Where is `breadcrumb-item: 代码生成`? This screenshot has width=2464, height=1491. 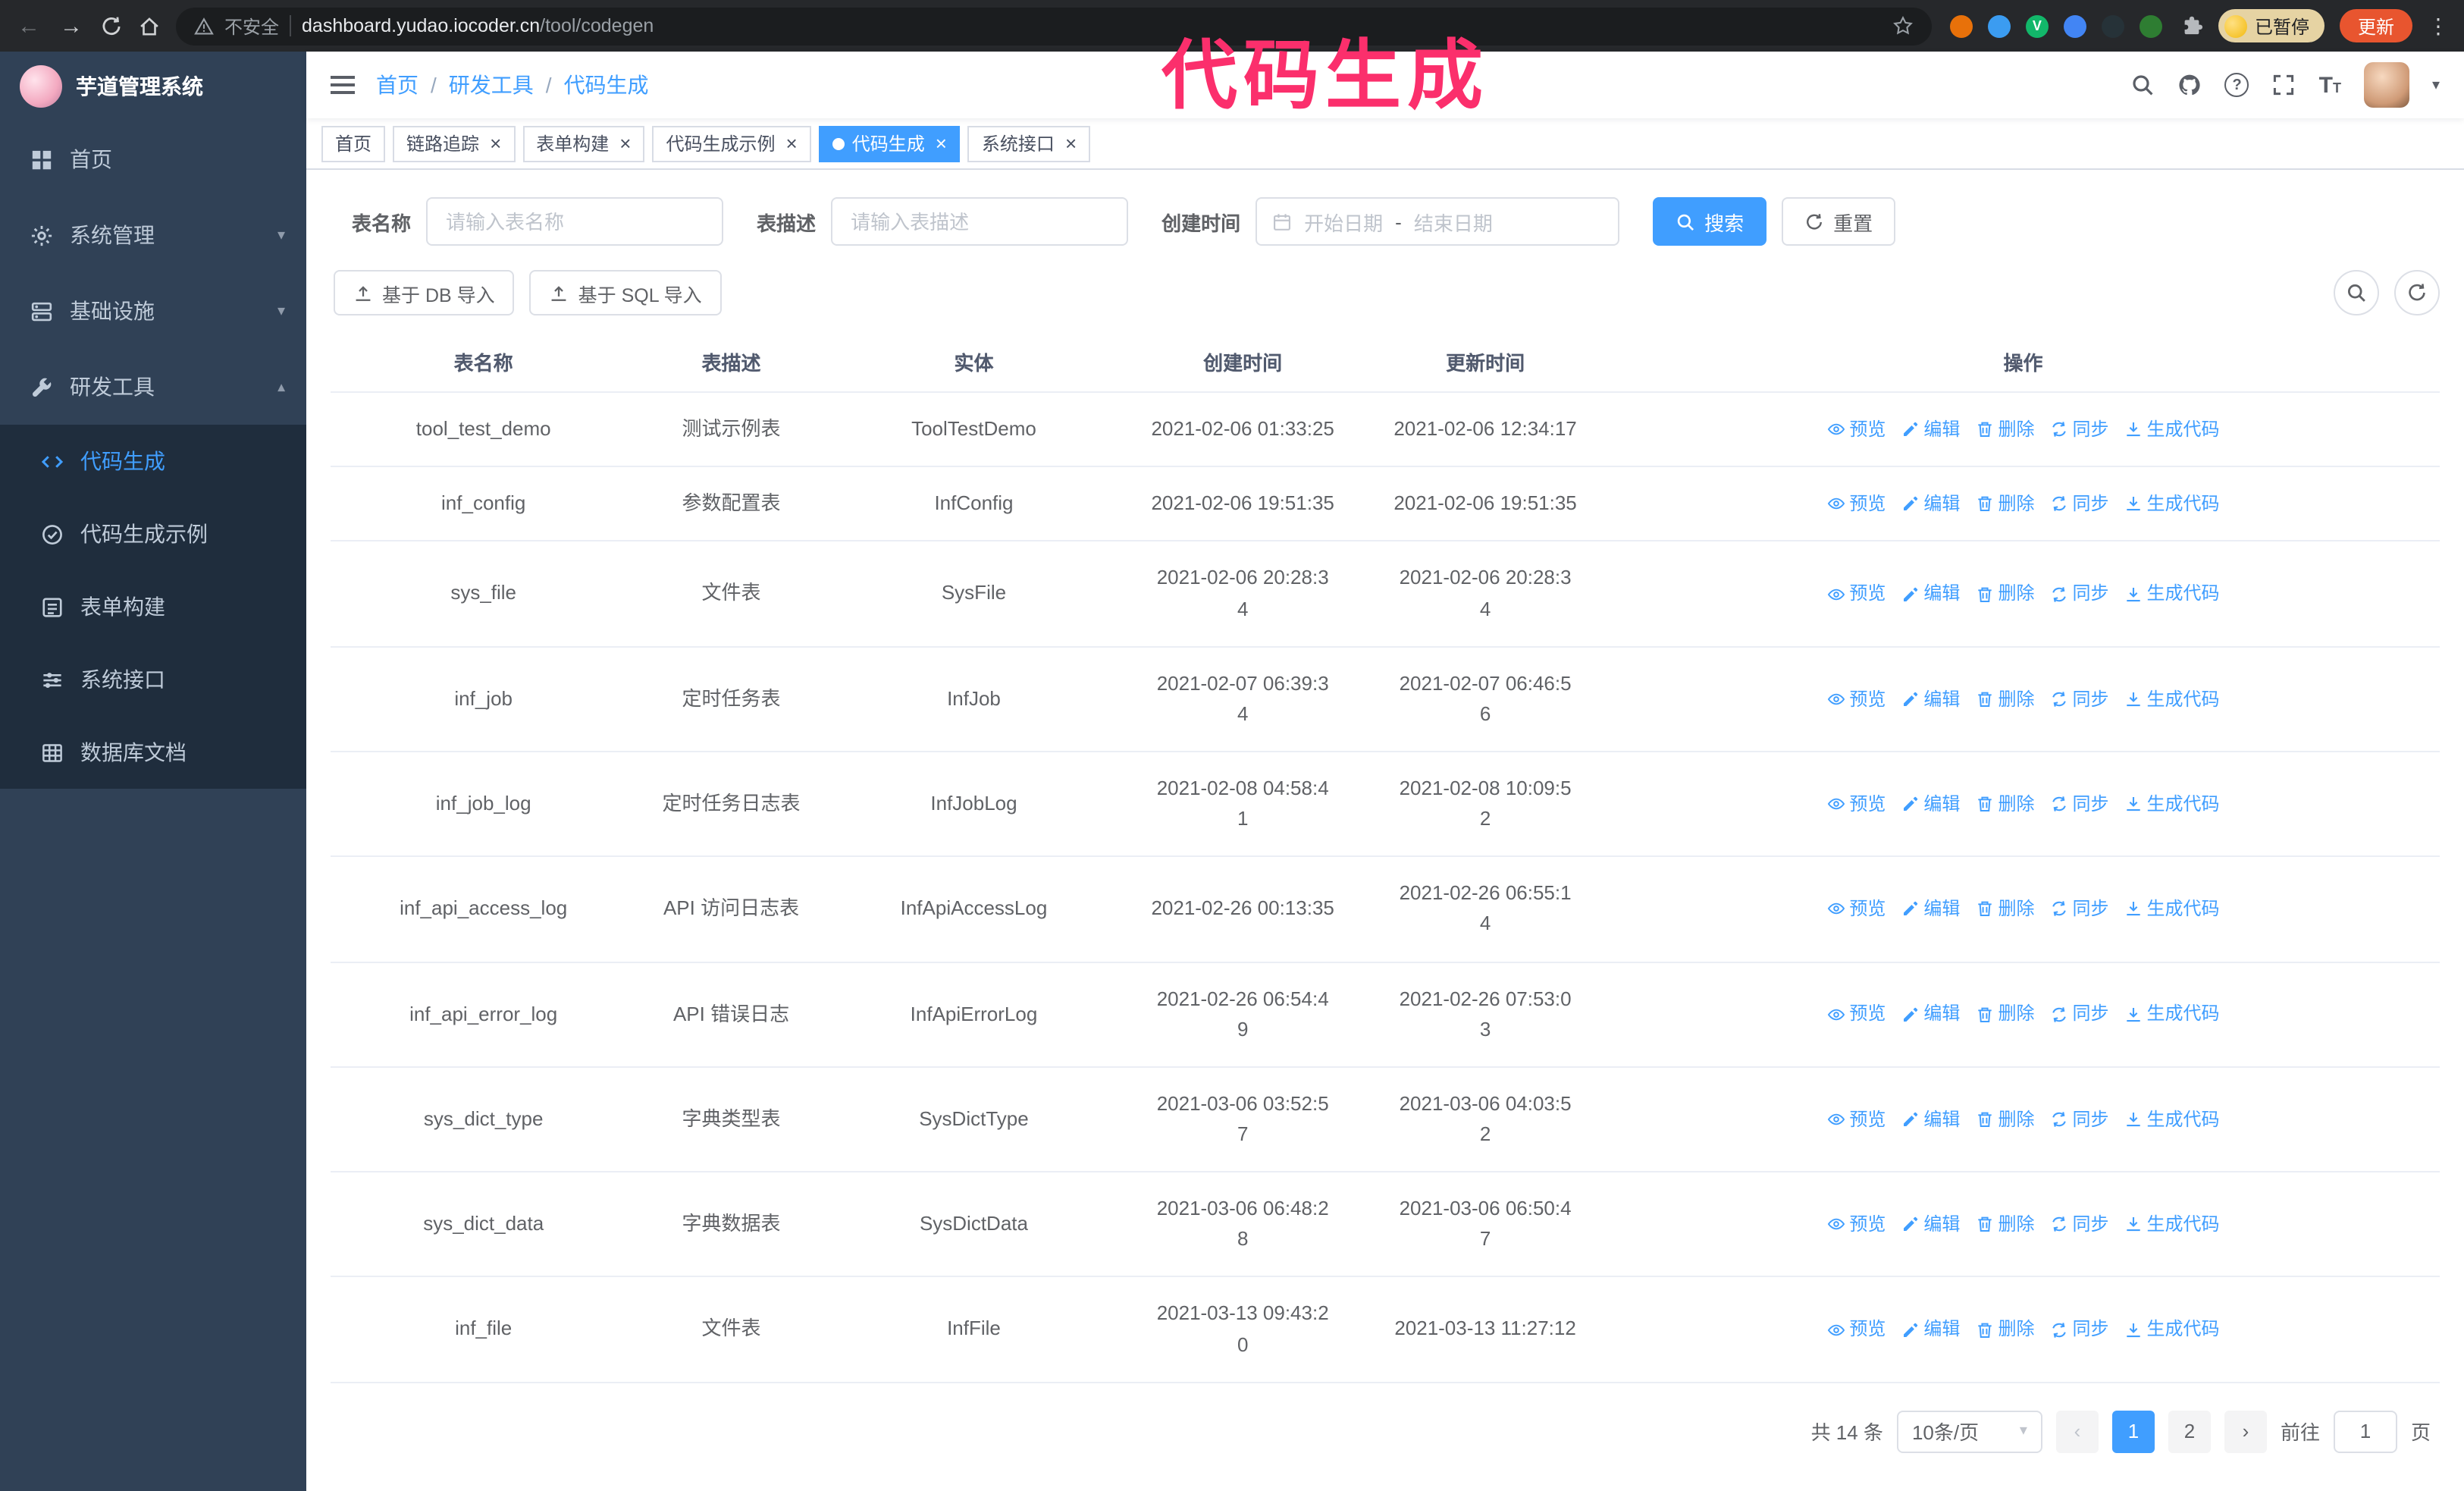 breadcrumb-item: 代码生成 is located at coordinates (606, 85).